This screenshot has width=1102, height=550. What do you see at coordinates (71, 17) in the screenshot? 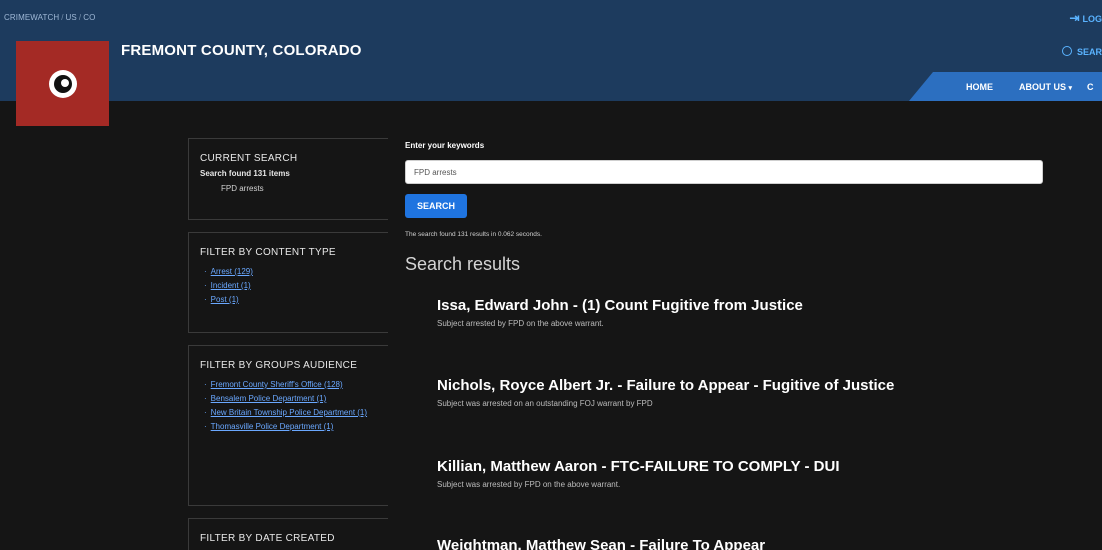
I see `breadcrumb-us: US` at bounding box center [71, 17].